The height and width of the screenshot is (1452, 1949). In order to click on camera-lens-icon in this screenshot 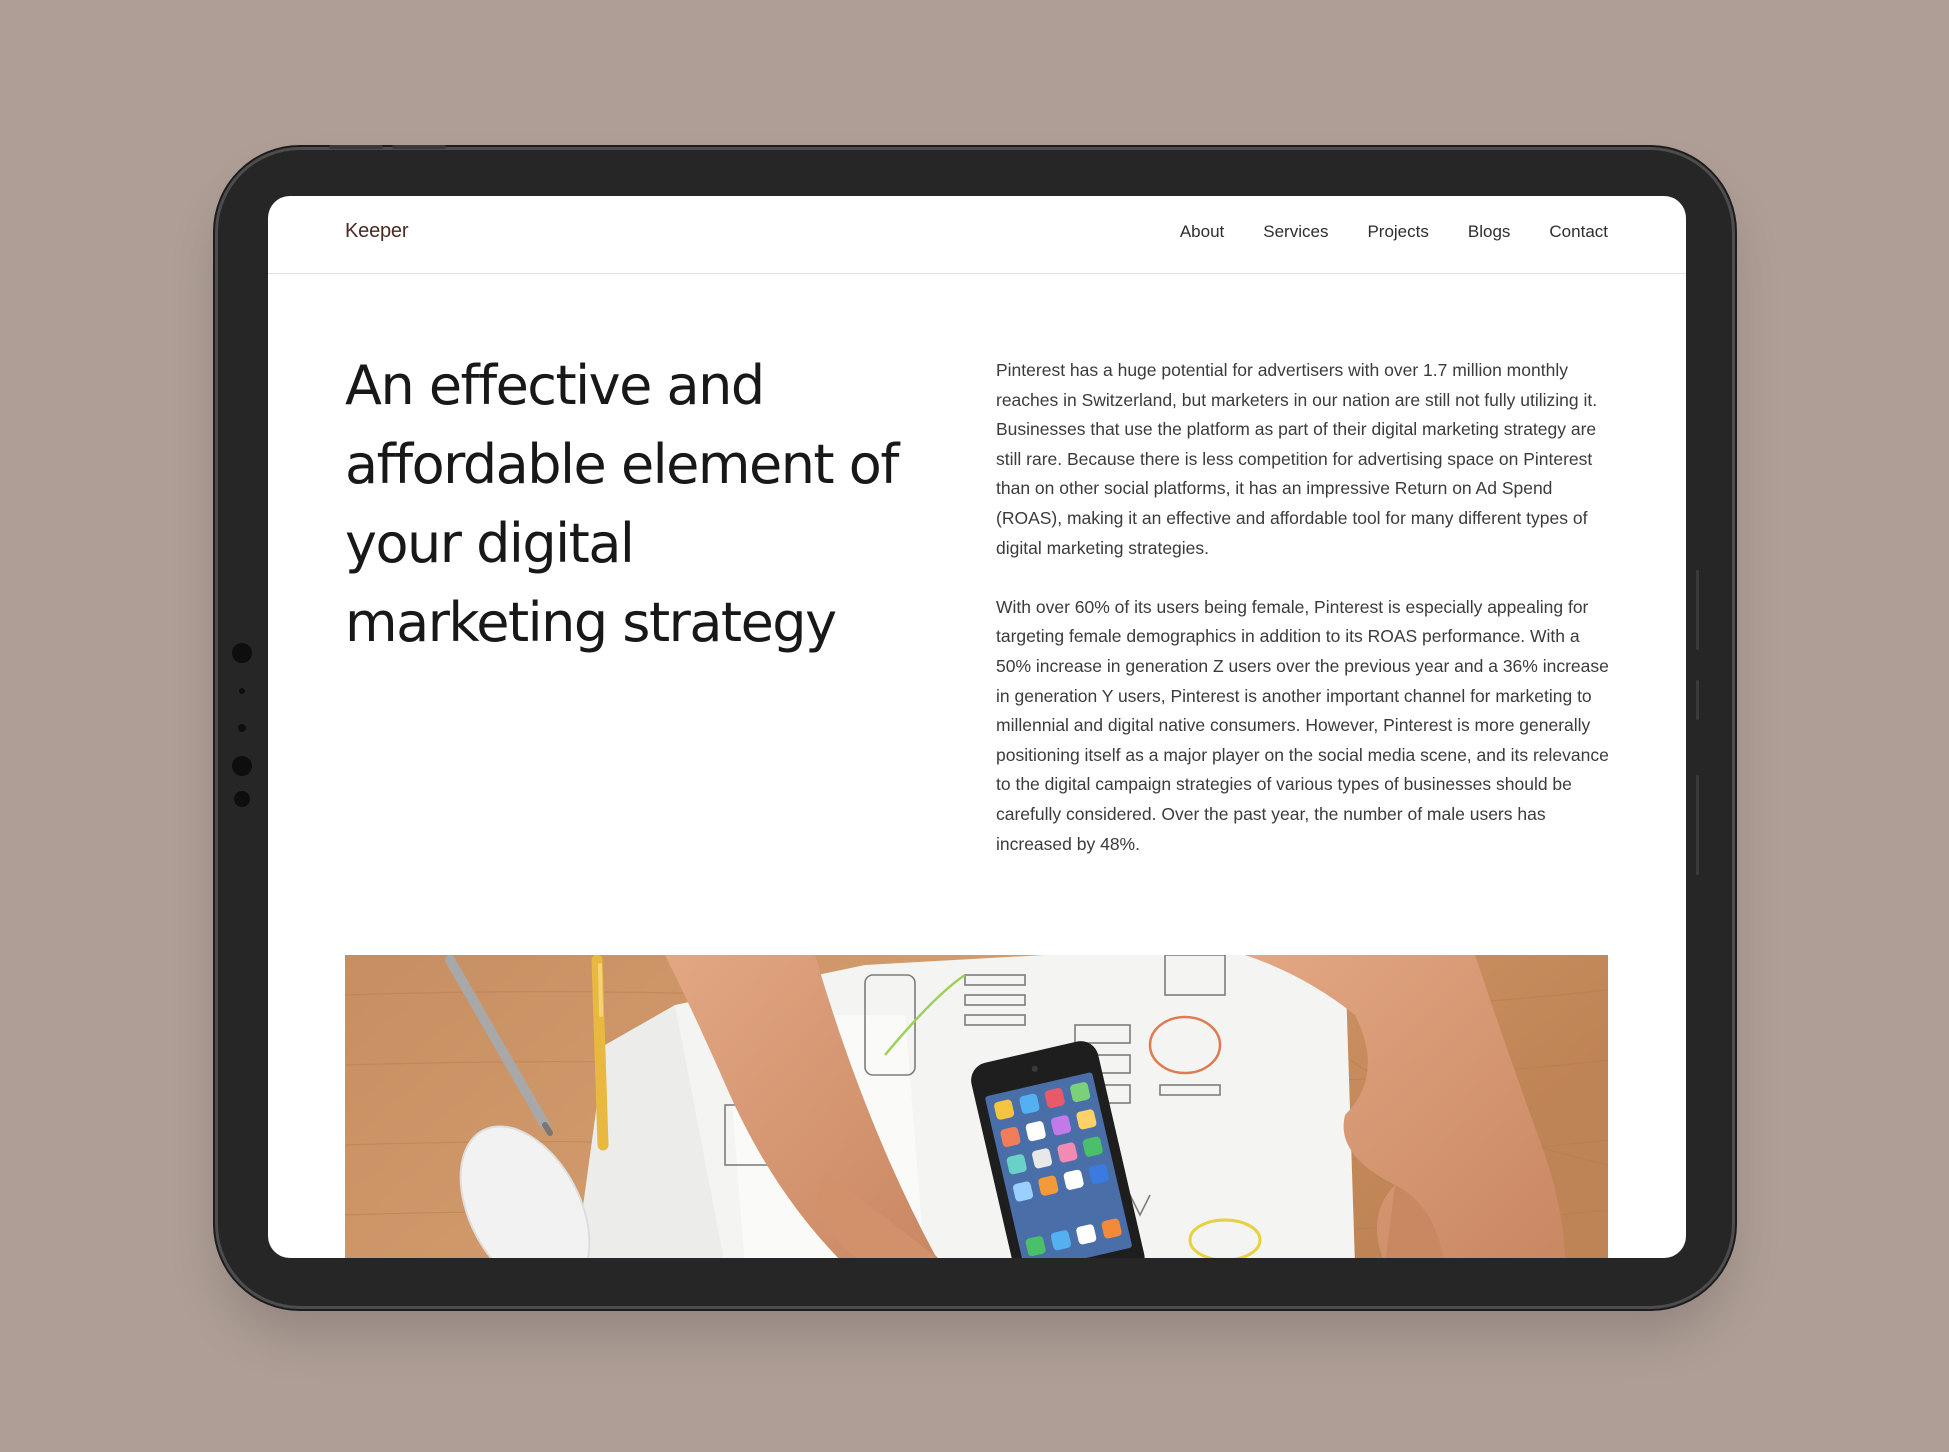, I will do `click(242, 766)`.